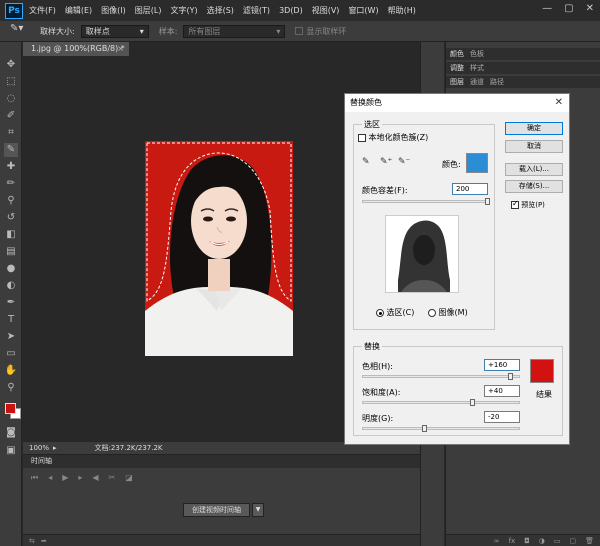 The width and height of the screenshot is (600, 546). Describe the element at coordinates (112, 478) in the screenshot. I see `split-icon: ✂` at that location.